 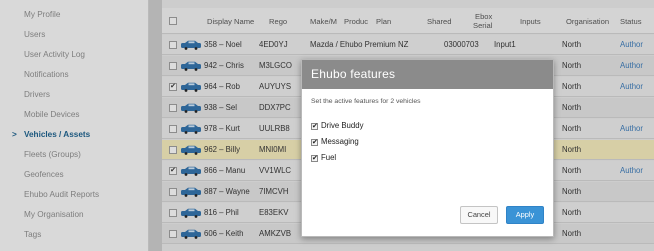 I want to click on dialog-description: Set the active features for 2 vehicles, so click(x=366, y=101).